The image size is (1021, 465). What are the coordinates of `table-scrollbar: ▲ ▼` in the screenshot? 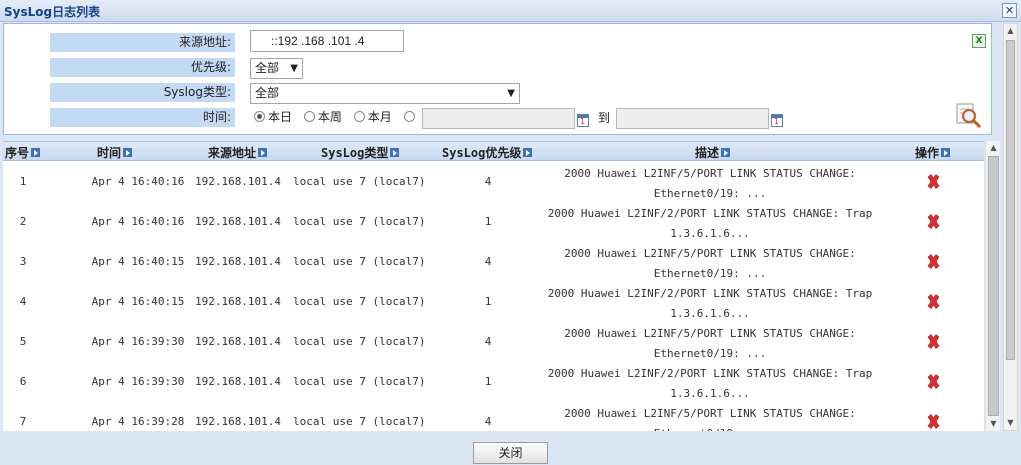 It's located at (992, 286).